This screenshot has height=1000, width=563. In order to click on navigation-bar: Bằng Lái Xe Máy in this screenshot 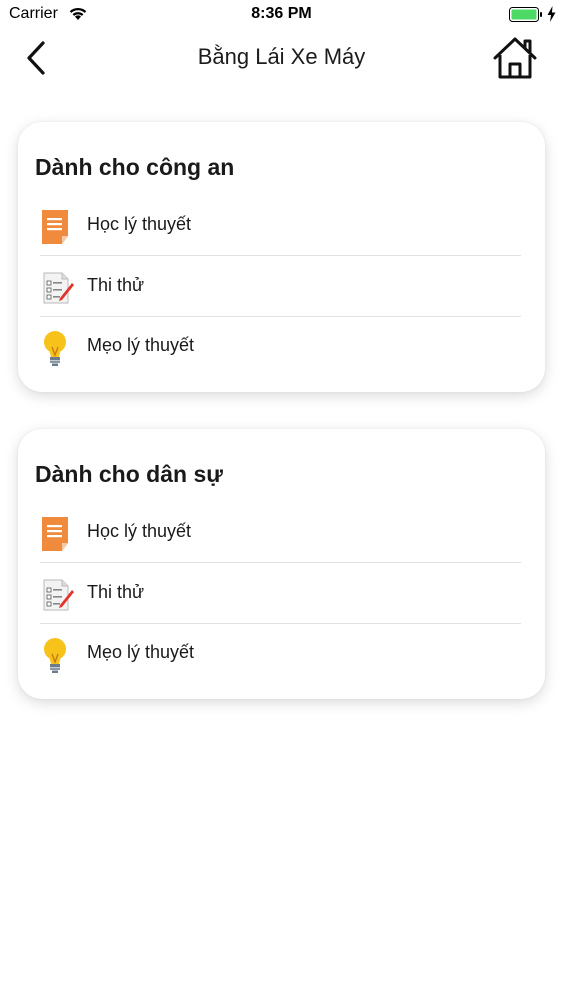, I will do `click(281, 58)`.